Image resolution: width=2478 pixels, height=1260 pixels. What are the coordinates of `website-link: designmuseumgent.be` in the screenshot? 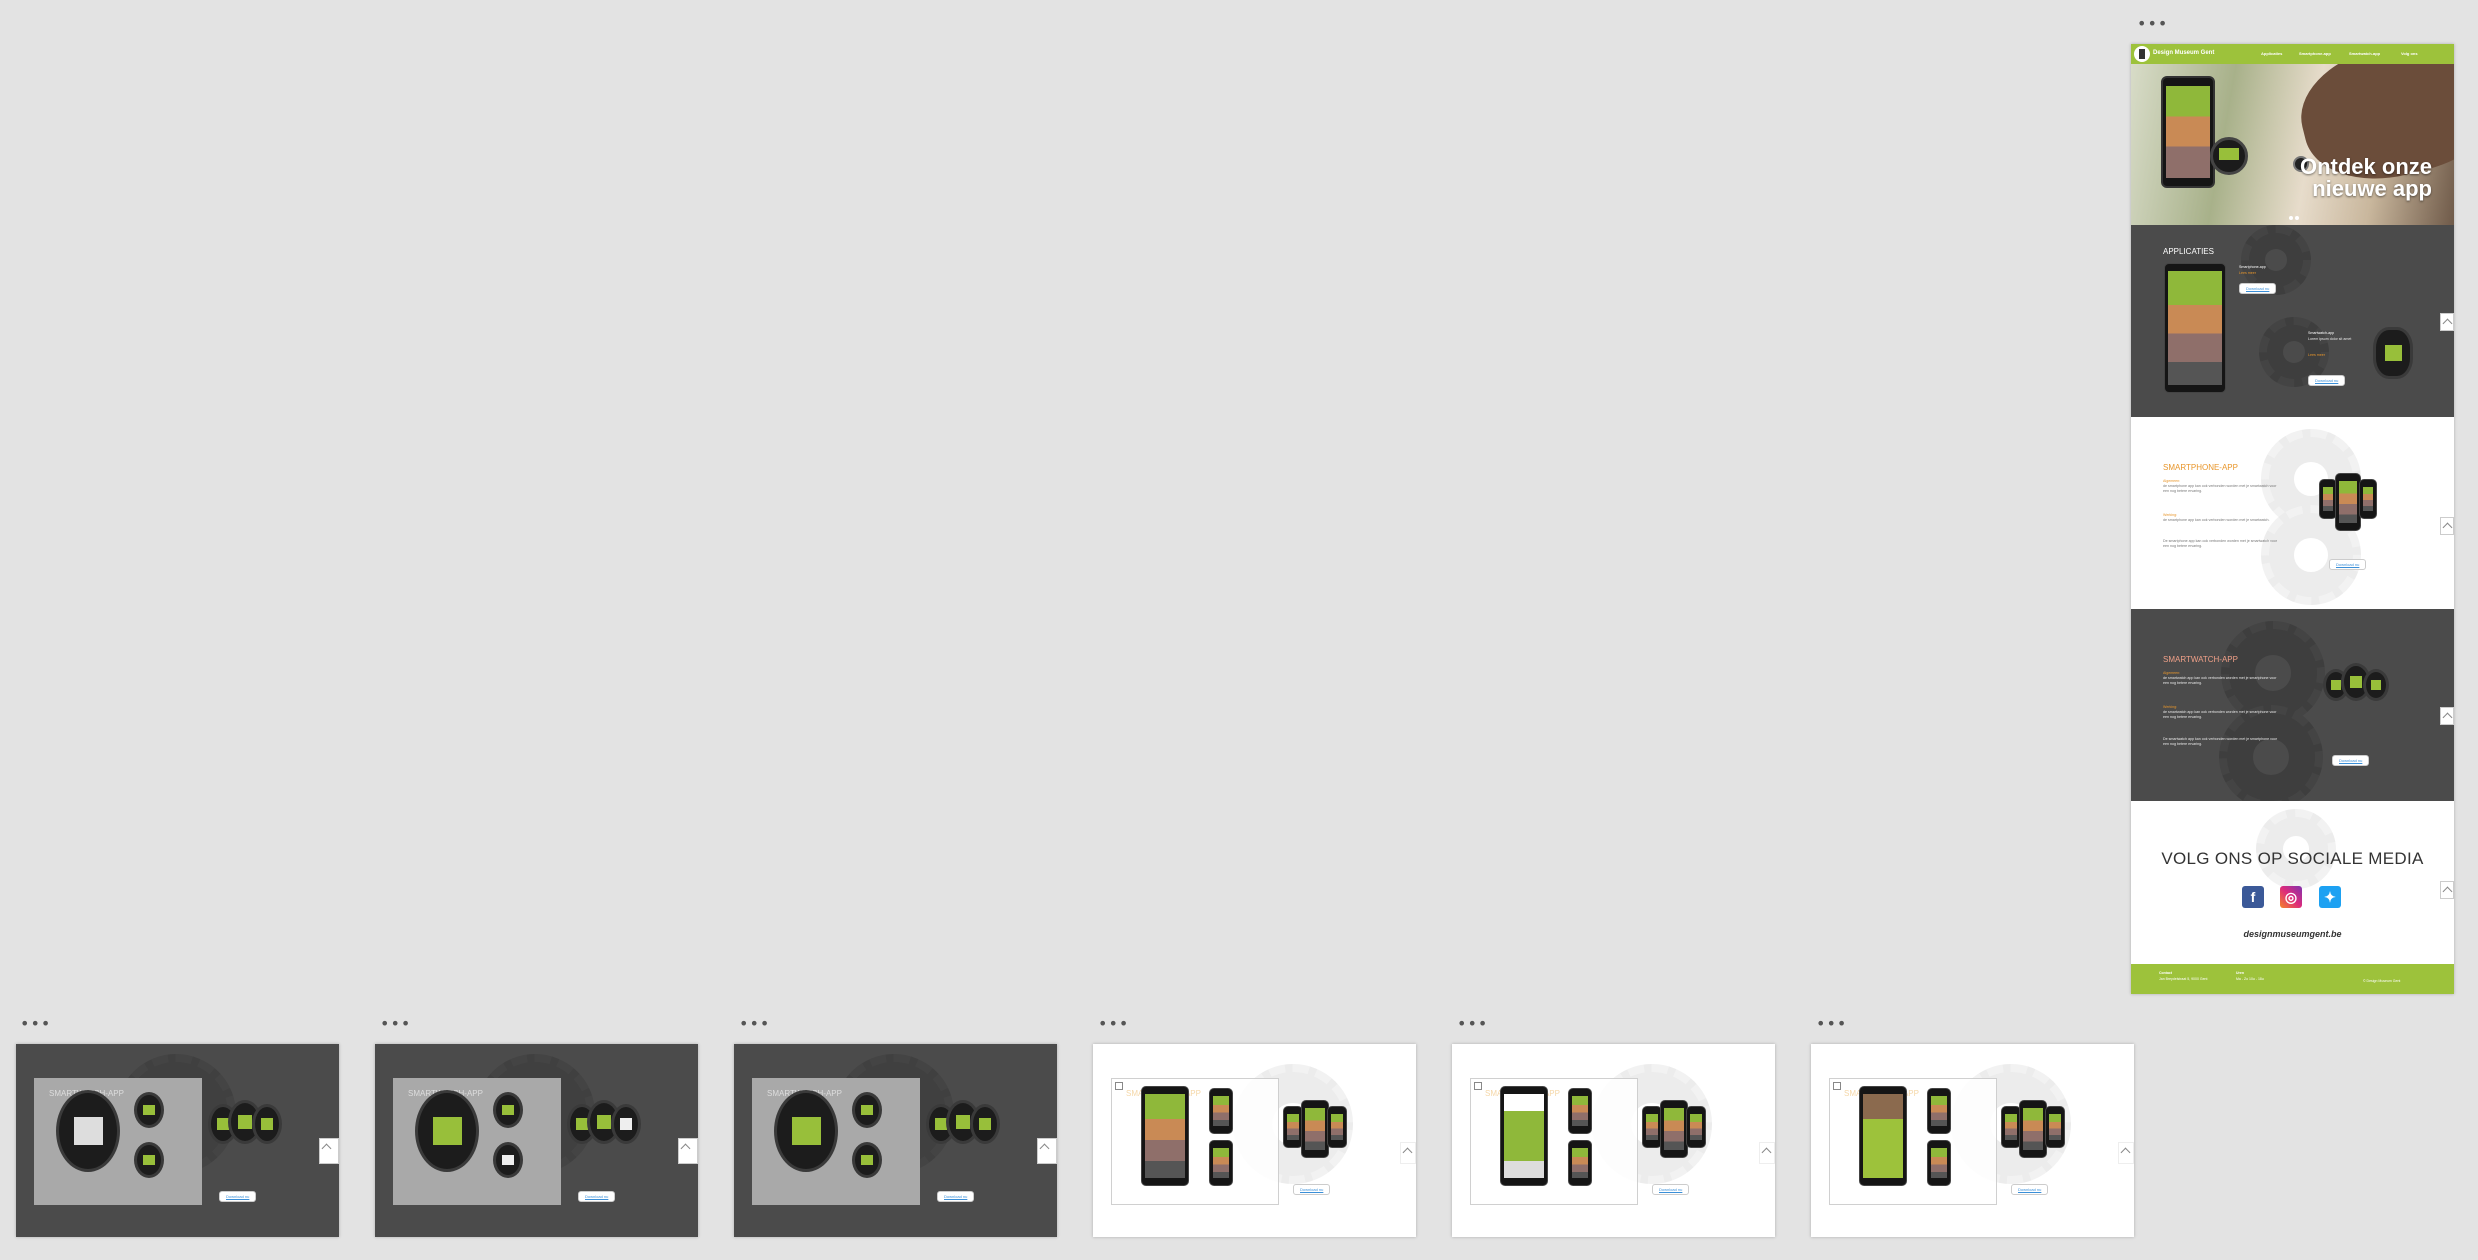 It's located at (2292, 934).